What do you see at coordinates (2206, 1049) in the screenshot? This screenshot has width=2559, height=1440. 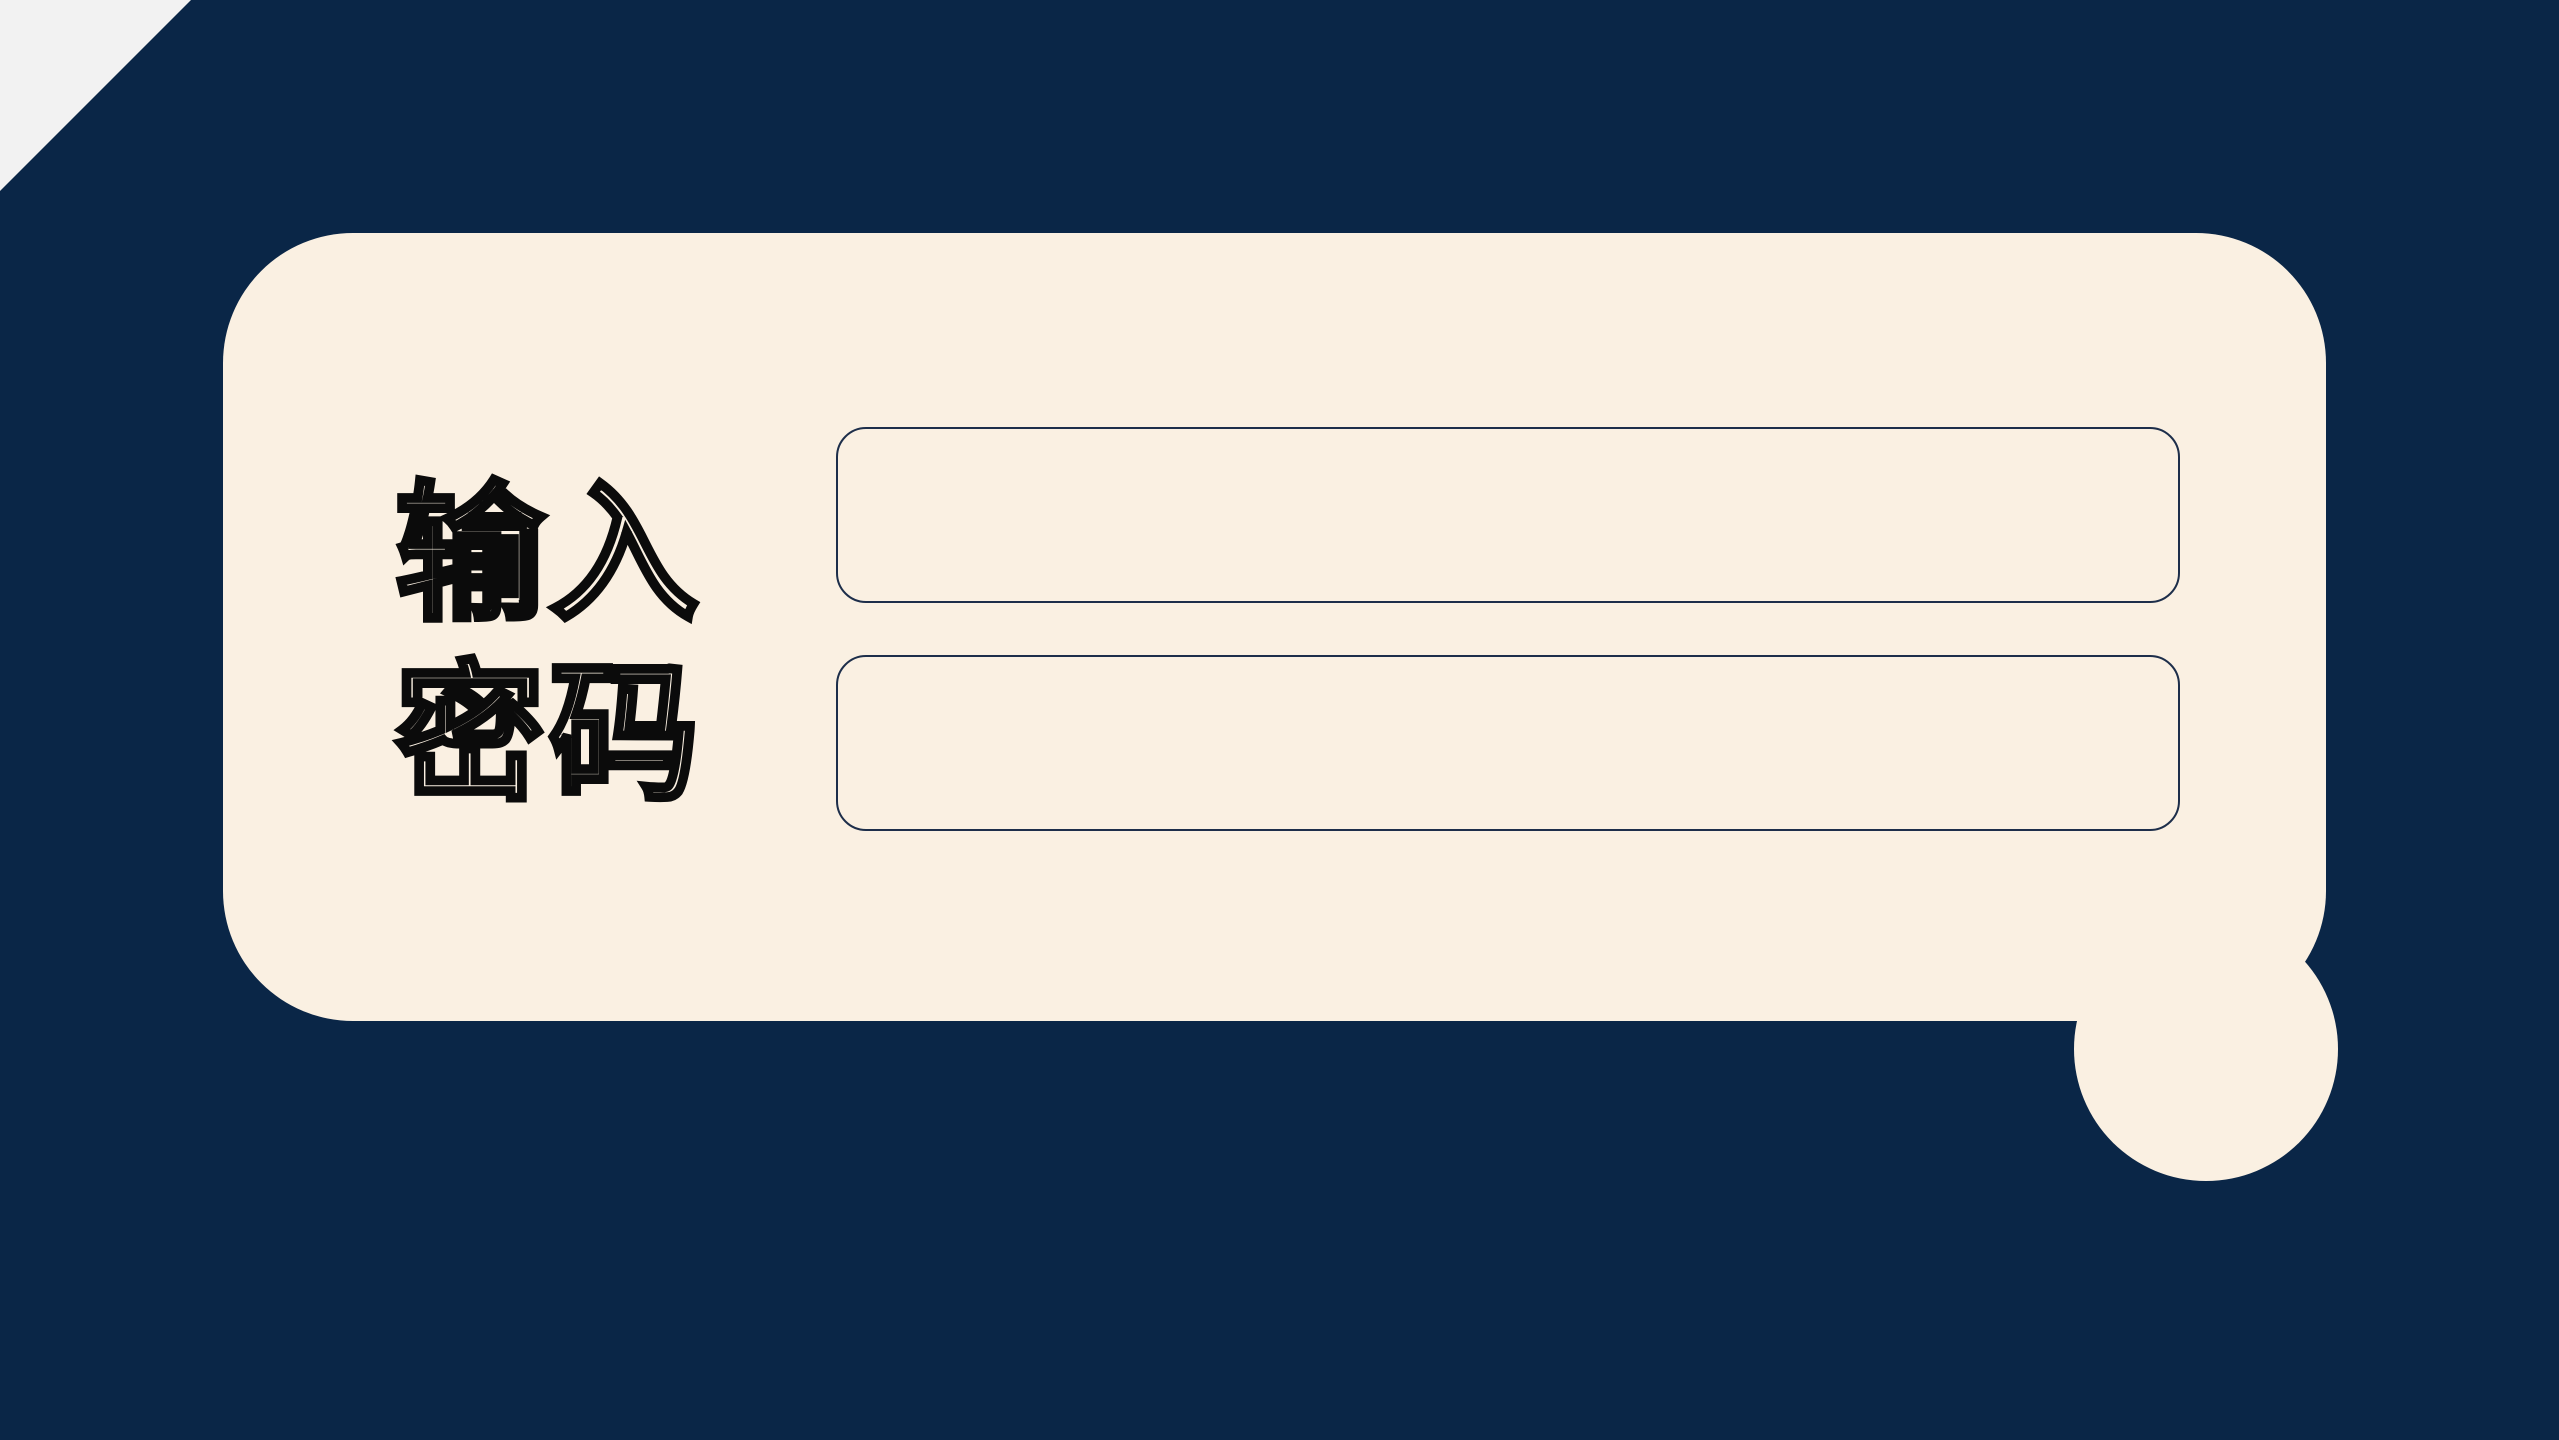 I see `card-circle-decoration` at bounding box center [2206, 1049].